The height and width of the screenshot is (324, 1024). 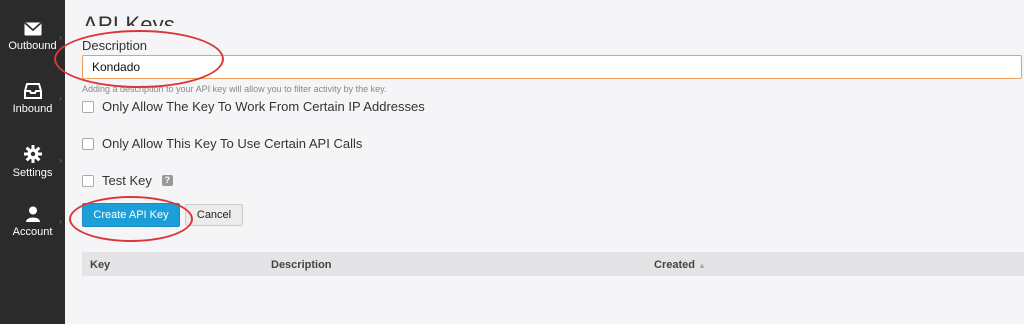 I want to click on envelope-icon, so click(x=32, y=29).